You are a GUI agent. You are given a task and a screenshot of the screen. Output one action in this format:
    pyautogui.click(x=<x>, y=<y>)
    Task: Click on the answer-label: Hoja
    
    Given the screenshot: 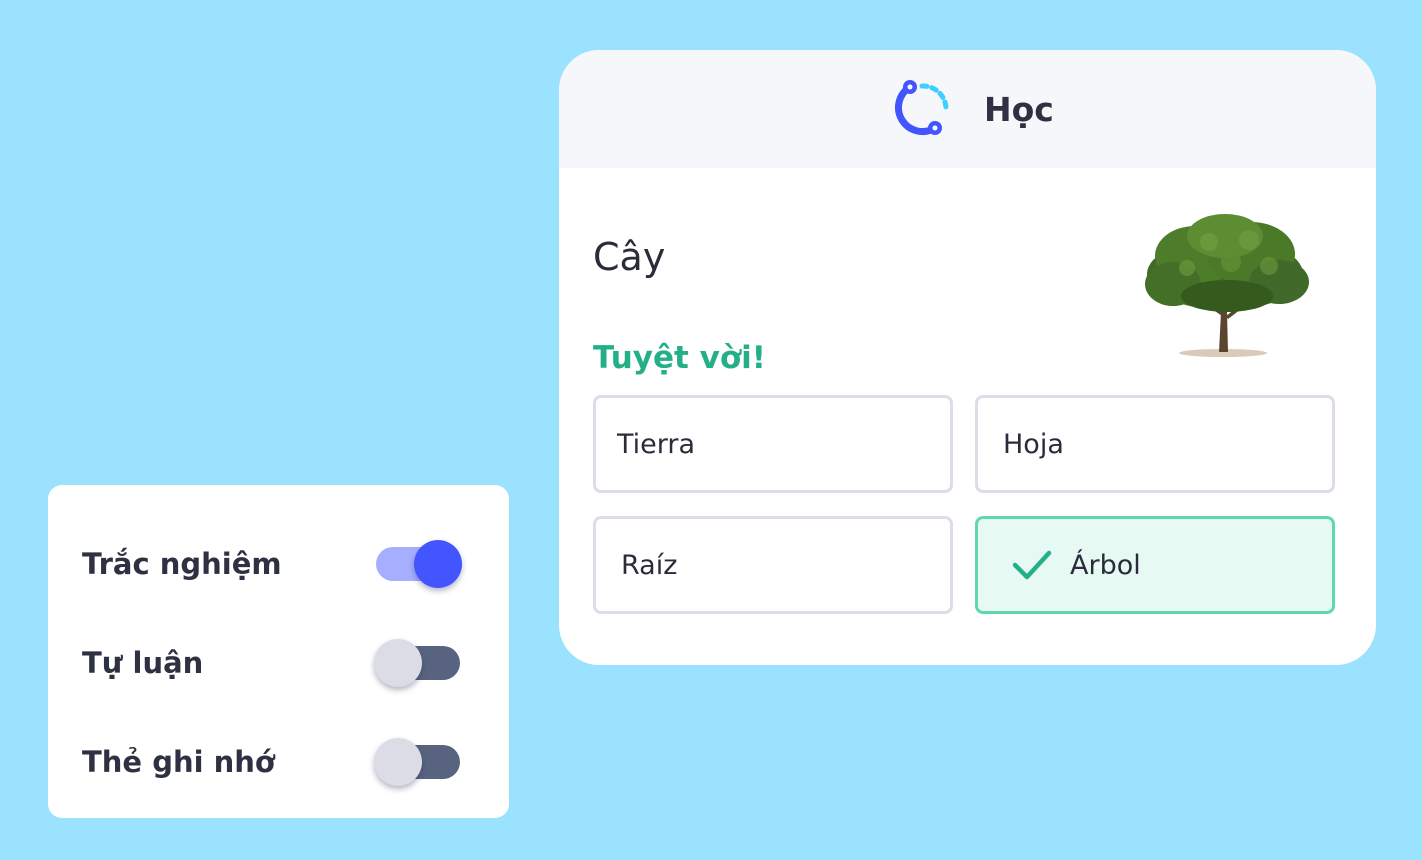 What is the action you would take?
    pyautogui.click(x=1033, y=444)
    